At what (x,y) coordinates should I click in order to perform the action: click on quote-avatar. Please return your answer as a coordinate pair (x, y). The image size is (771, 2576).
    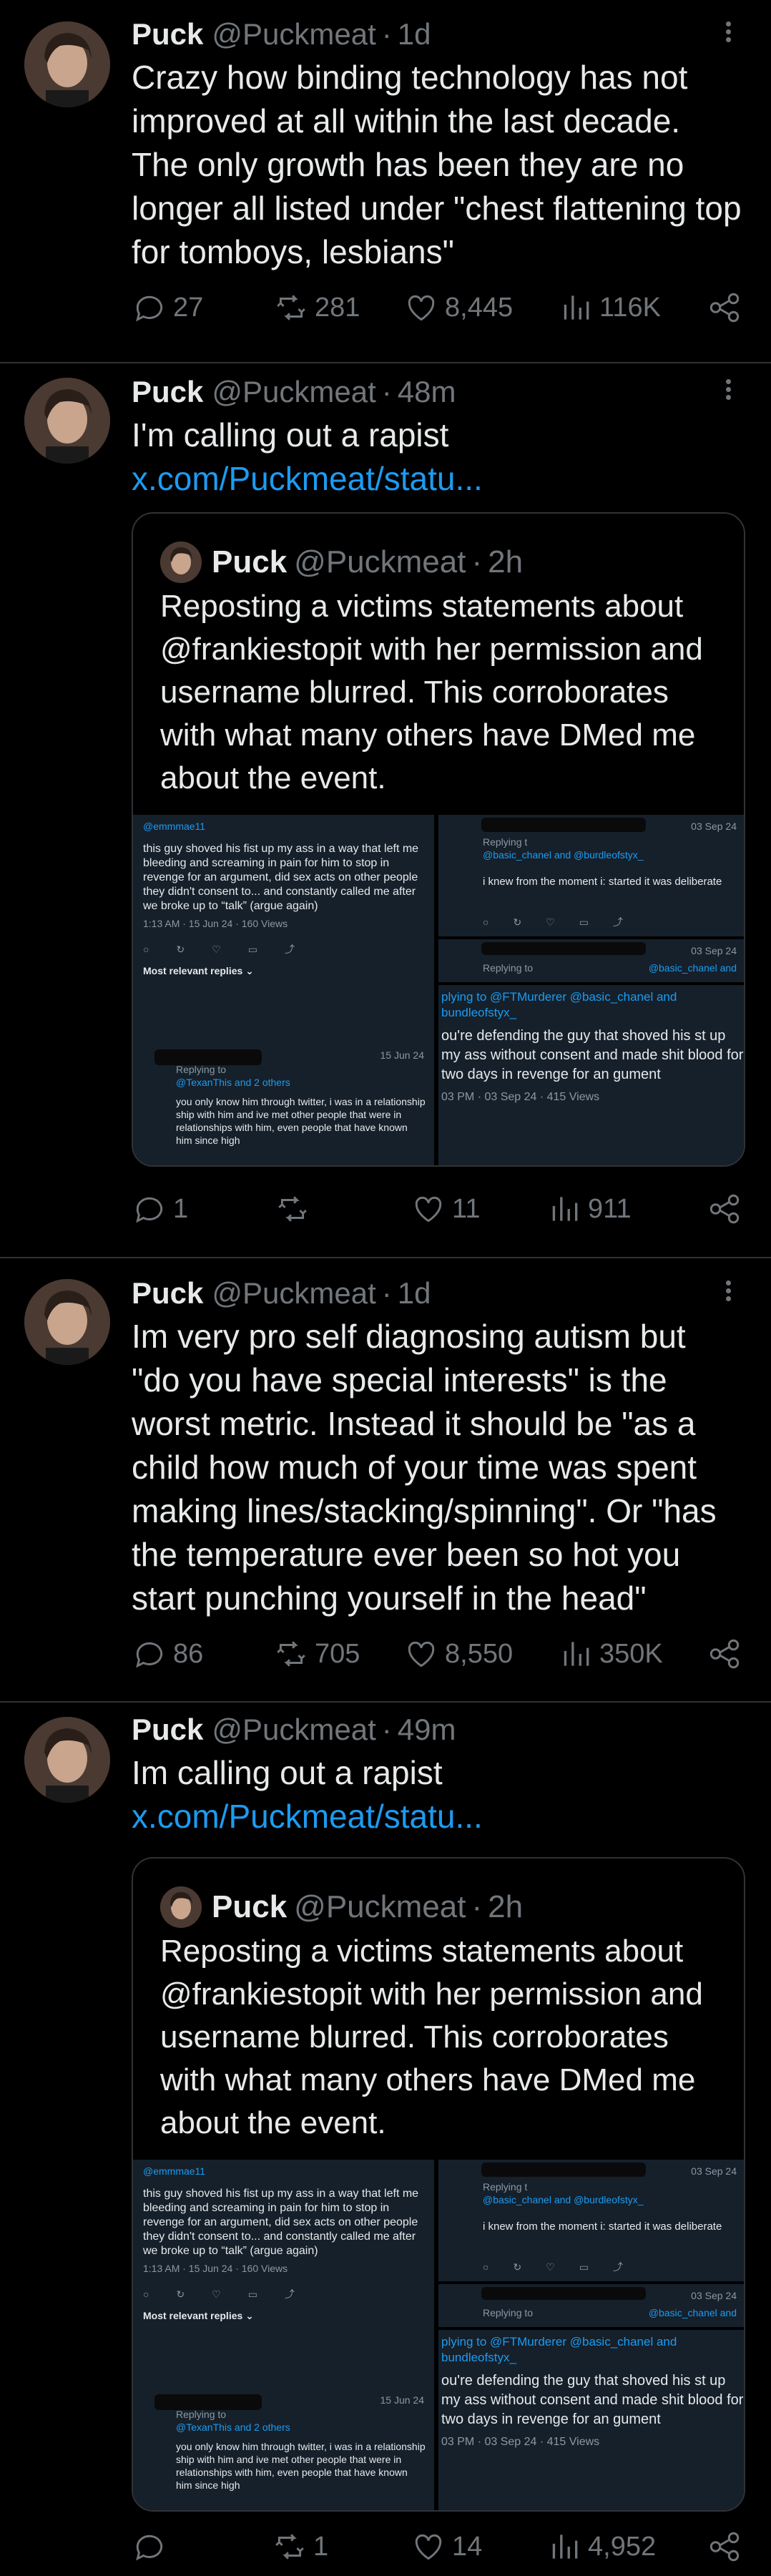
    Looking at the image, I should click on (181, 562).